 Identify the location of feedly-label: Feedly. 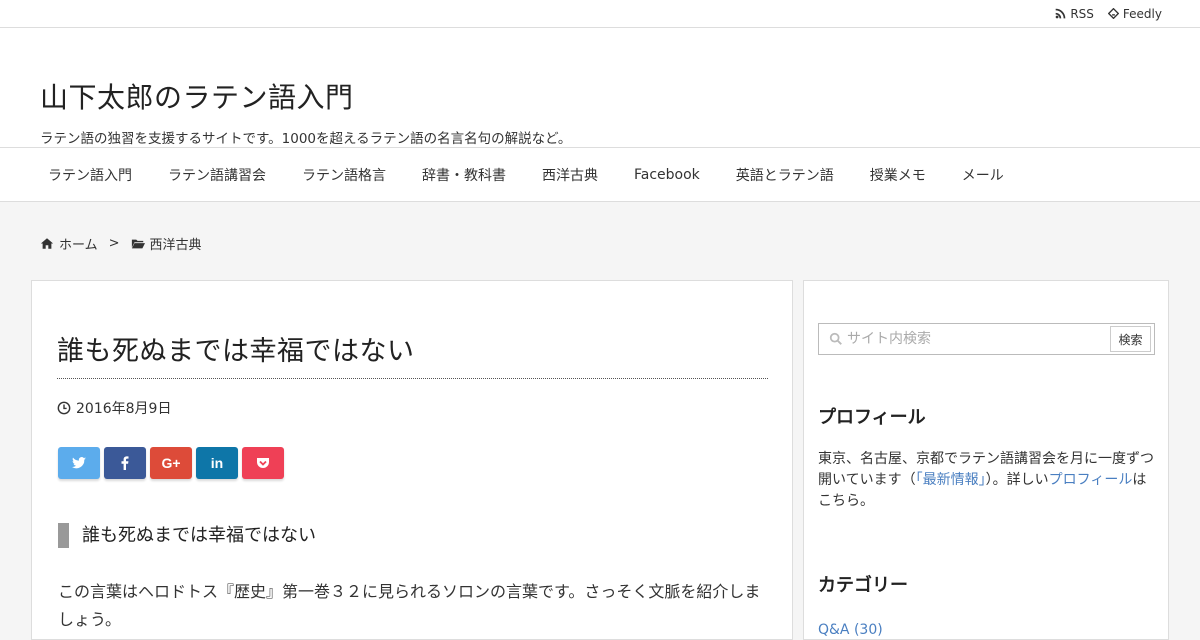
(1142, 13).